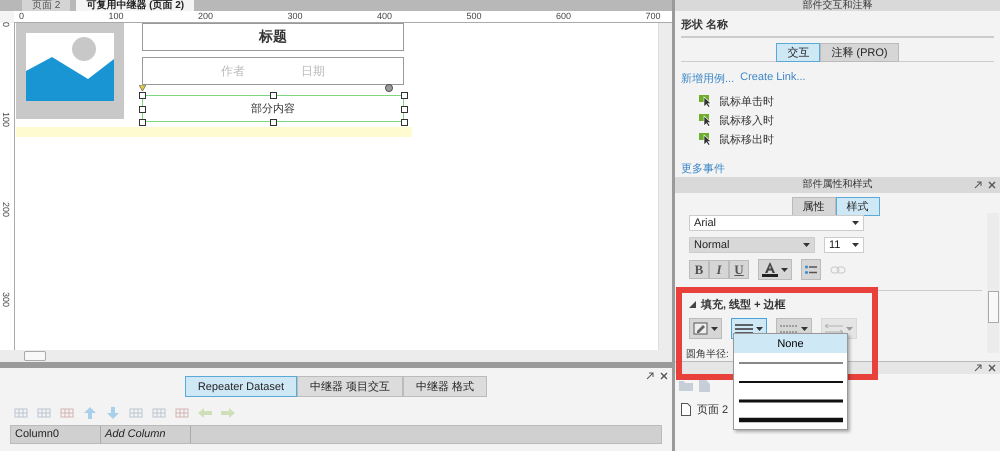 The image size is (1000, 451). Describe the element at coordinates (445, 386) in the screenshot. I see `tab: 中继器 格式` at that location.